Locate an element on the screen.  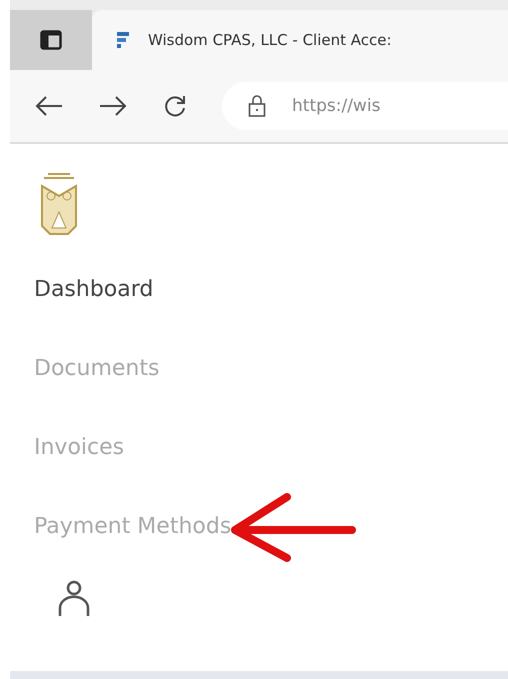
nav-link: Payment Methods is located at coordinates (133, 526).